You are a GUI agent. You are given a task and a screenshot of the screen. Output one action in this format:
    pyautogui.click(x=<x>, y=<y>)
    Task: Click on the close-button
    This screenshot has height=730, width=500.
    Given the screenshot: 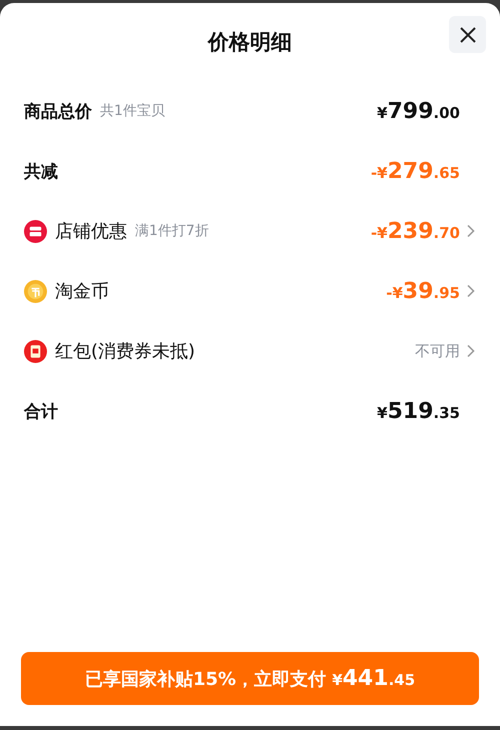 What is the action you would take?
    pyautogui.click(x=467, y=34)
    